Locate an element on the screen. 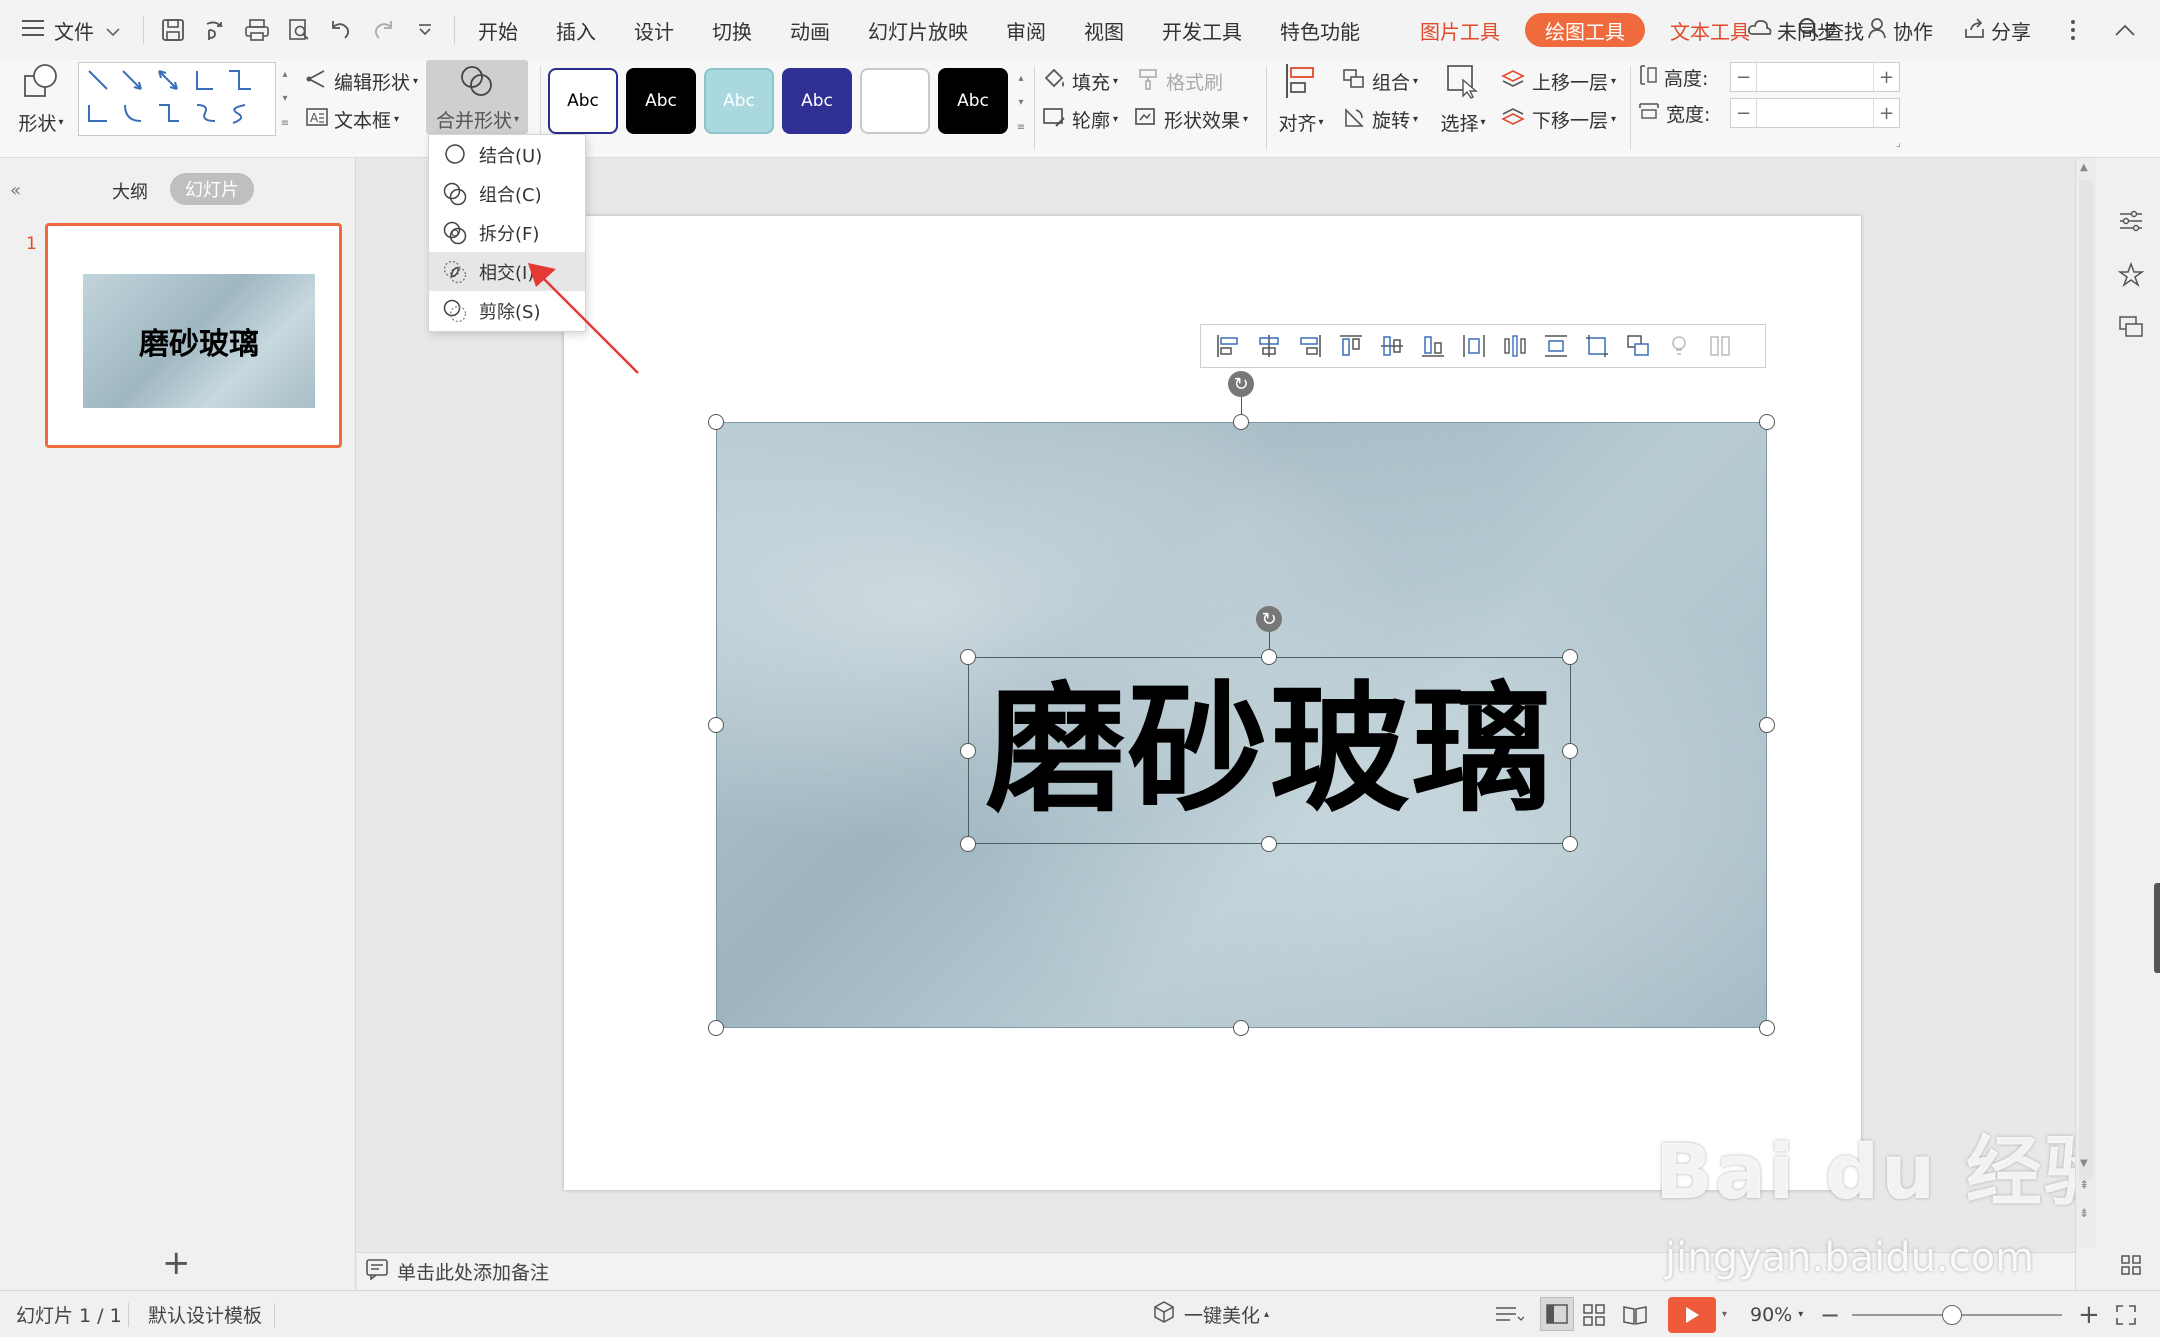 This screenshot has height=1337, width=2160. height-increment: + is located at coordinates (1886, 77).